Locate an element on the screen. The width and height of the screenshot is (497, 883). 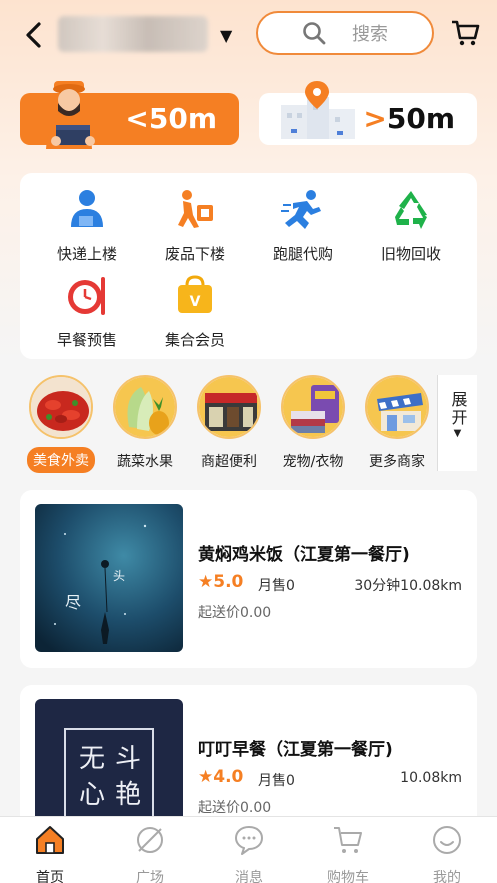
tab-far: >50m is located at coordinates (368, 113).